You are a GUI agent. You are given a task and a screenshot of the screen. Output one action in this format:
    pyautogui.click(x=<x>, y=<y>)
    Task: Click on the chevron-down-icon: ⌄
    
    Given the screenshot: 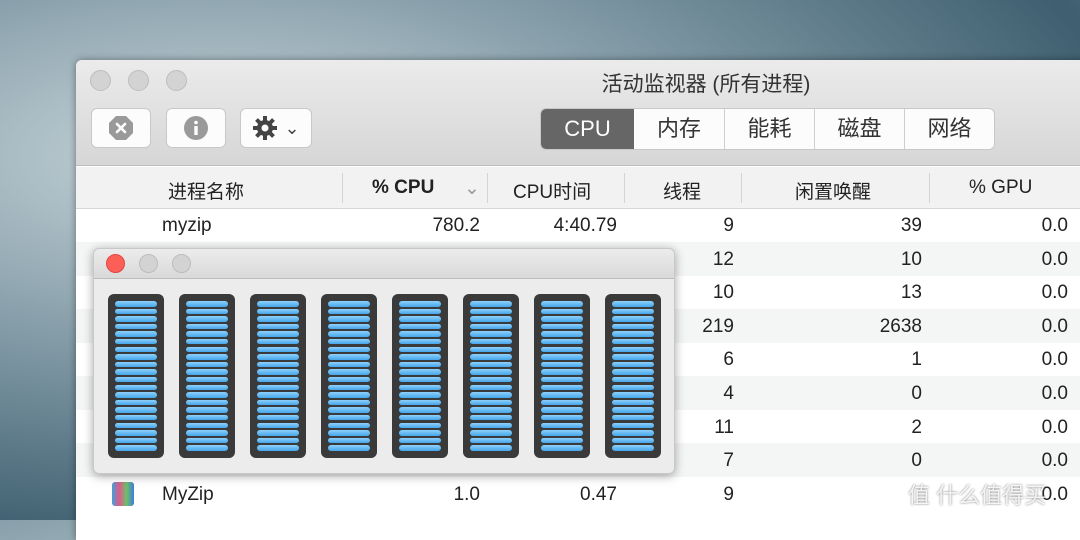 What is the action you would take?
    pyautogui.click(x=292, y=127)
    